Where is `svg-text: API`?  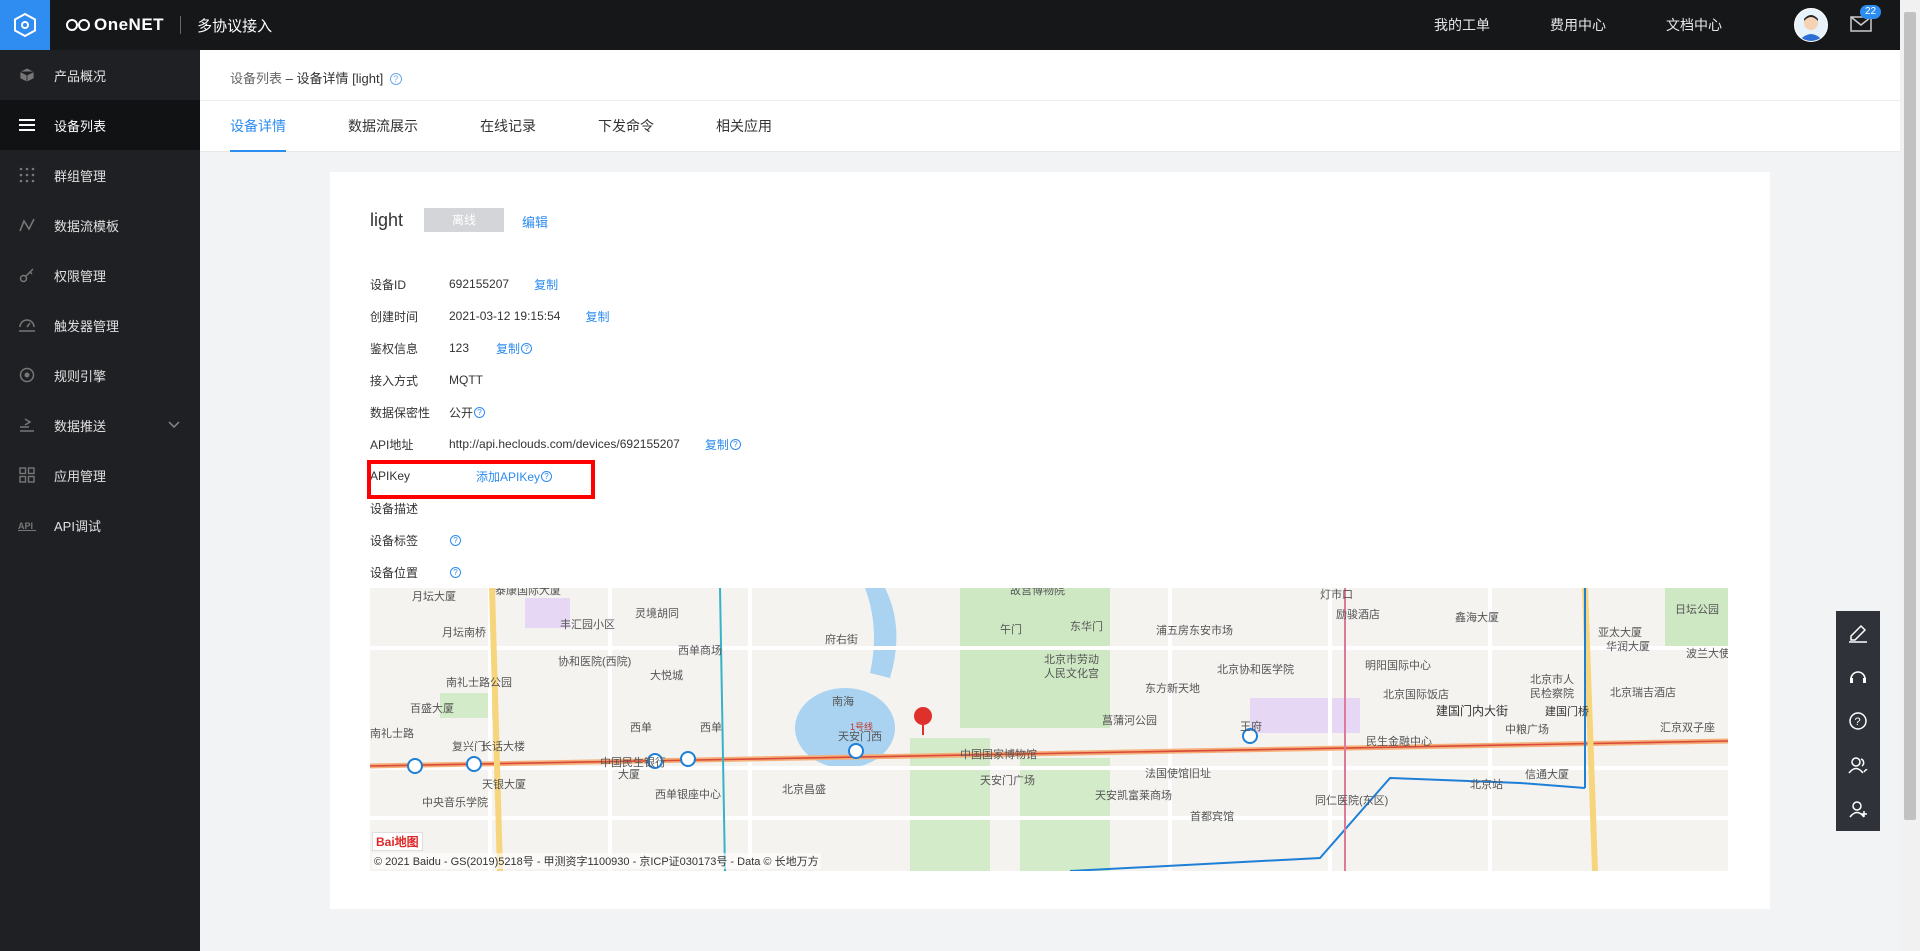 svg-text: API is located at coordinates (25, 526).